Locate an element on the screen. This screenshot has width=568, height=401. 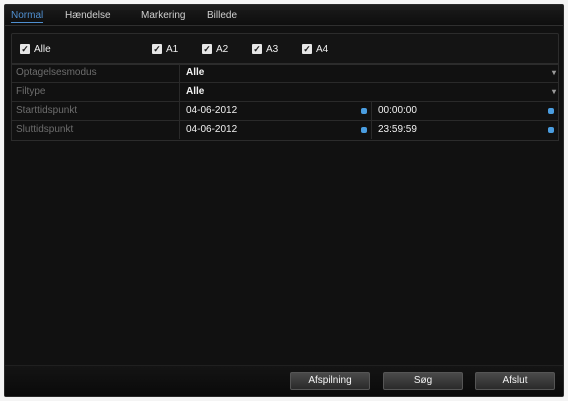
playback-button: Afspilning is located at coordinates (330, 381).